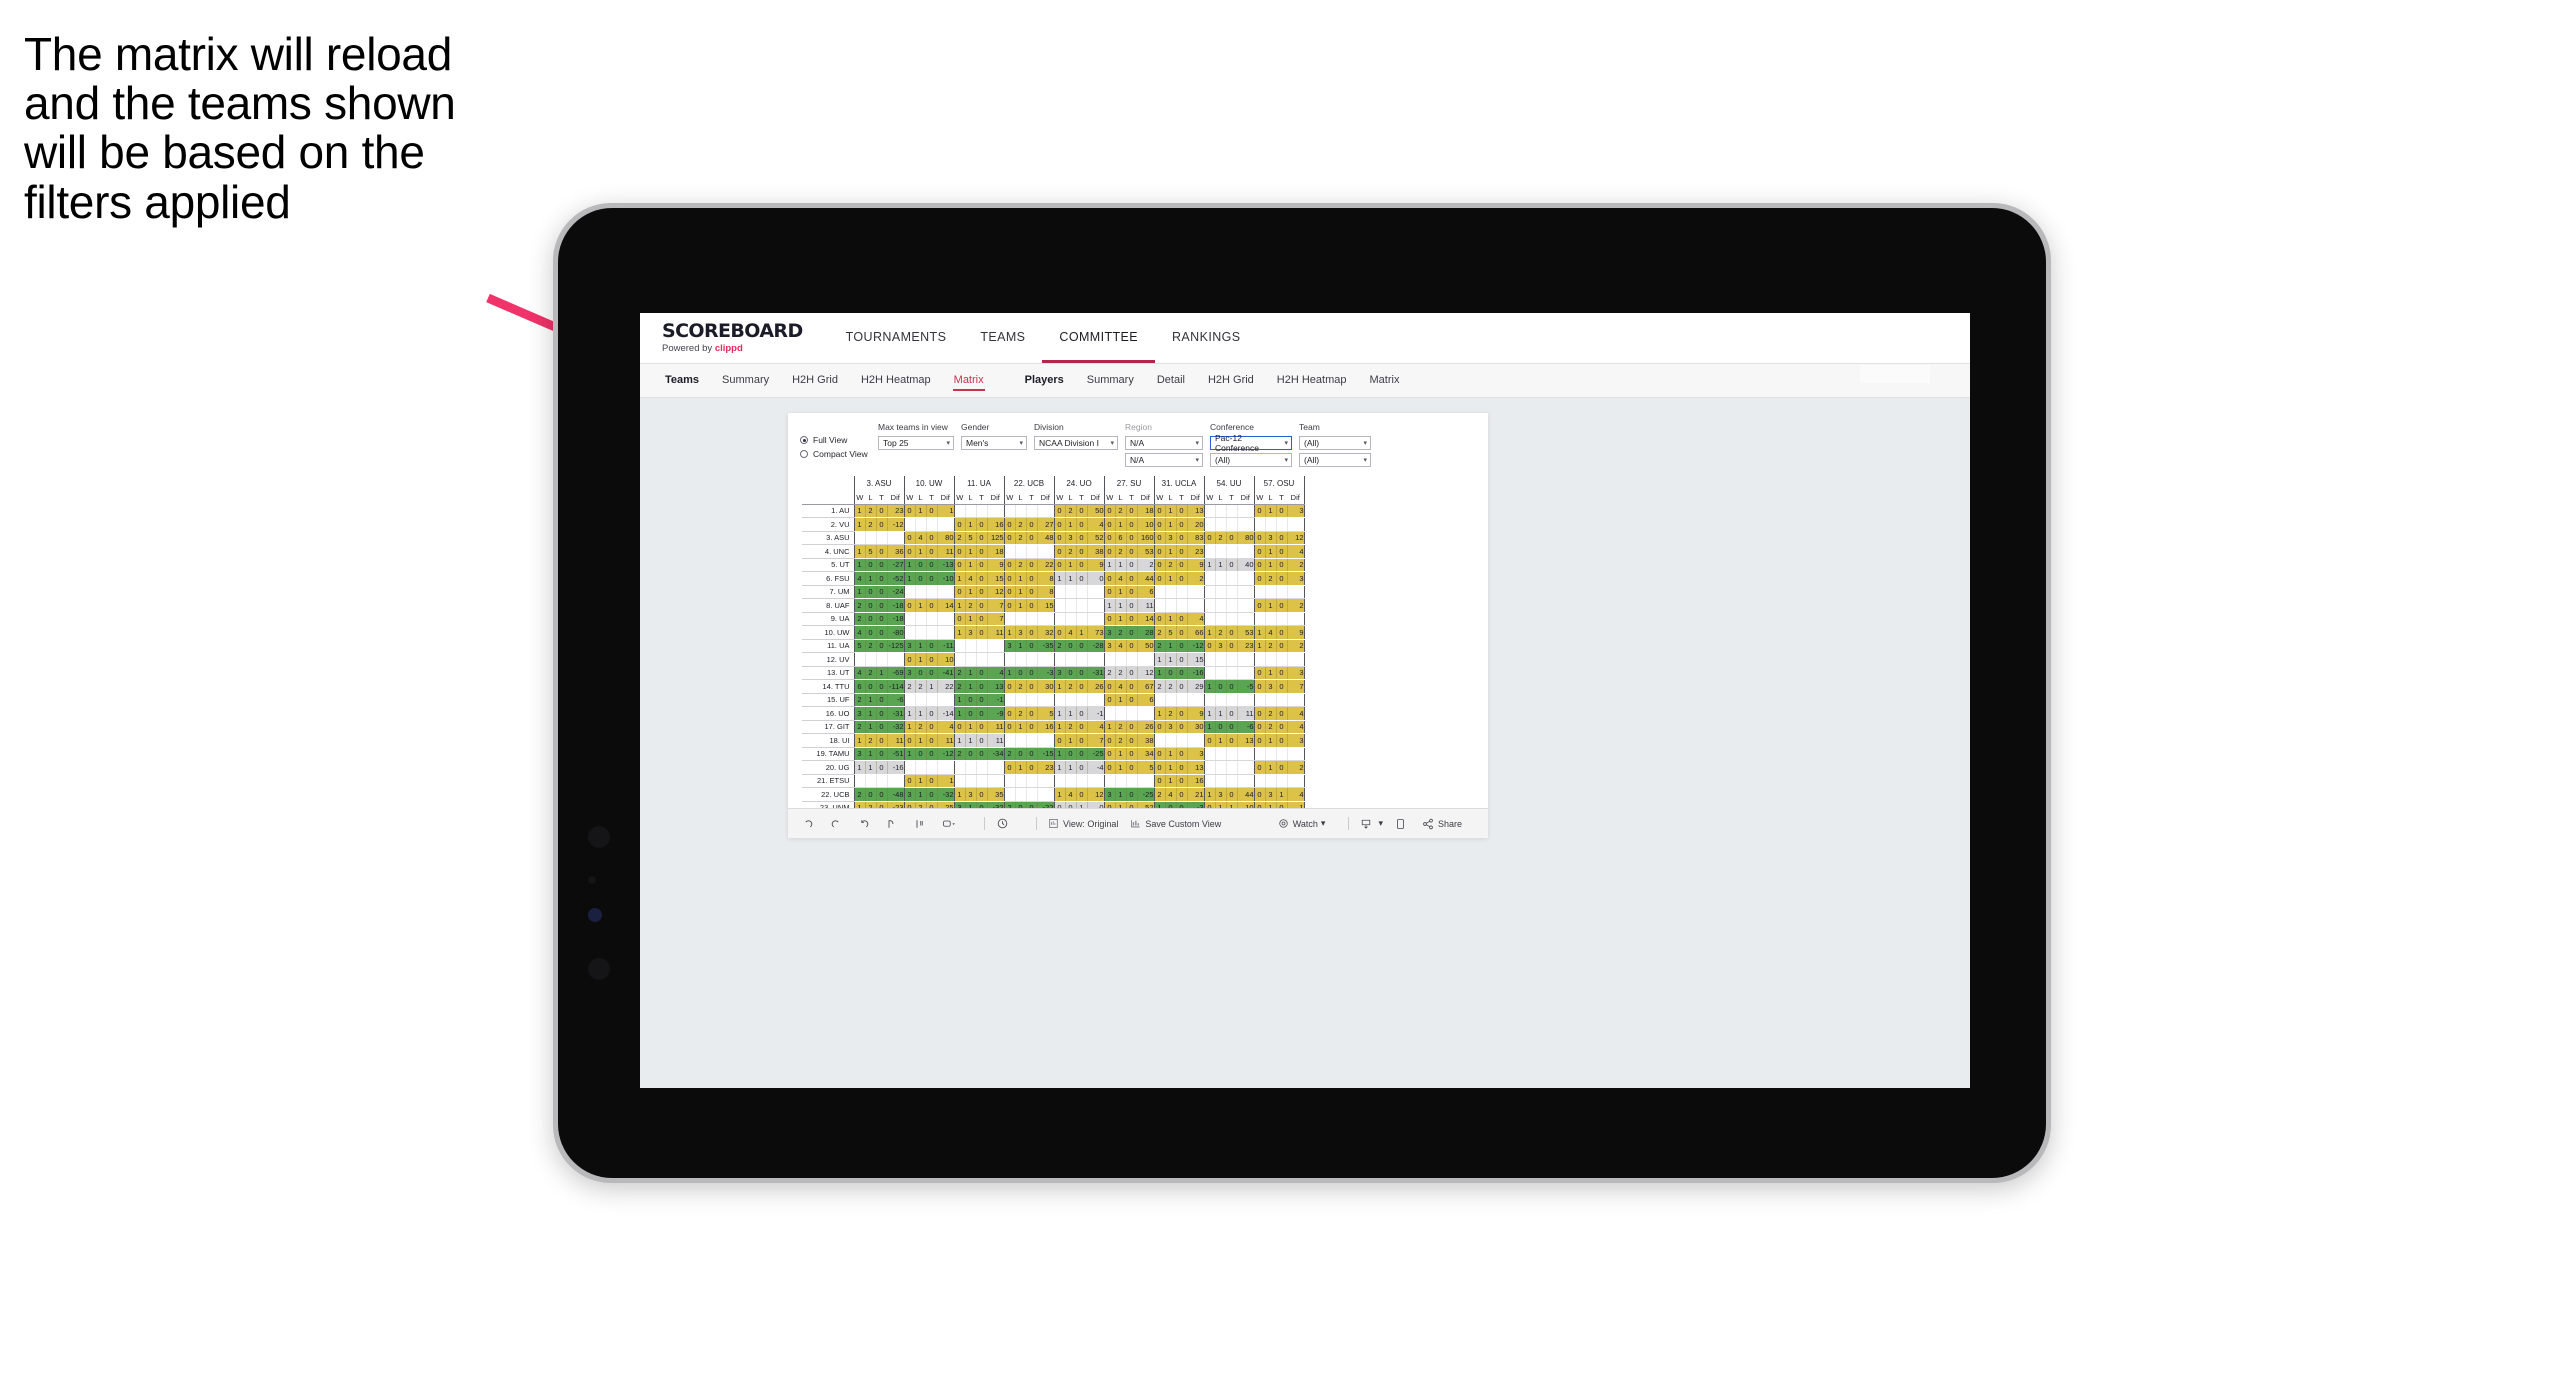 This screenshot has width=2568, height=1382. I want to click on matrix-cell: 5, so click(1146, 767).